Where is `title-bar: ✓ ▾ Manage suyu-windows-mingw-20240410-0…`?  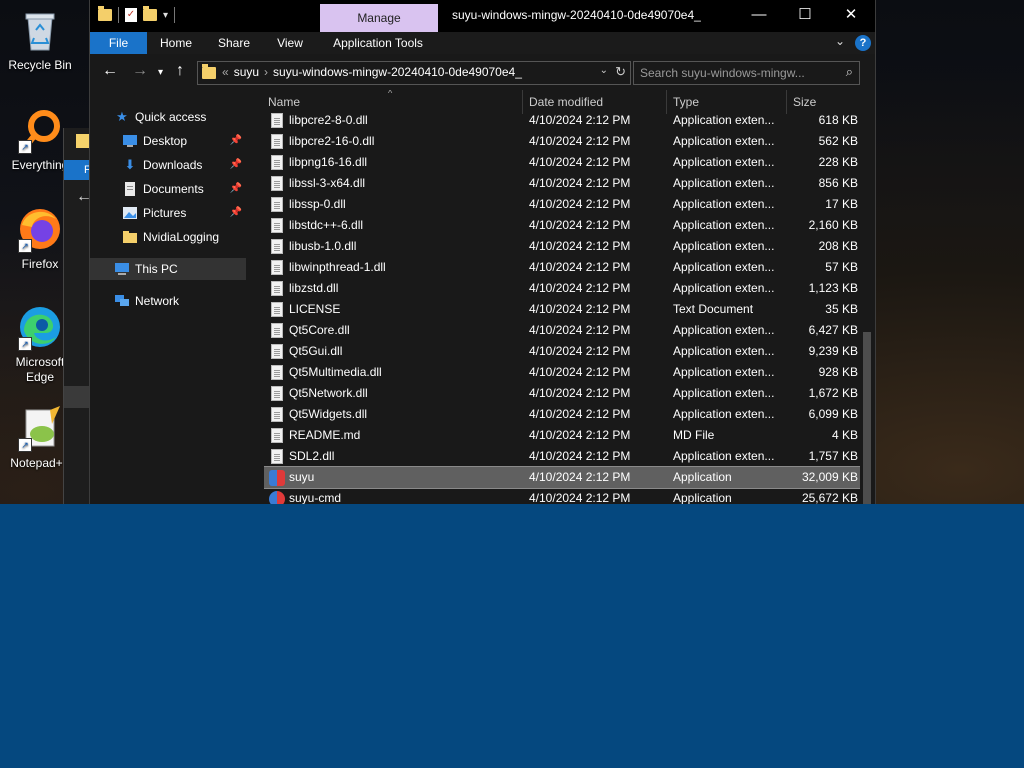 title-bar: ✓ ▾ Manage suyu-windows-mingw-20240410-0… is located at coordinates (482, 16).